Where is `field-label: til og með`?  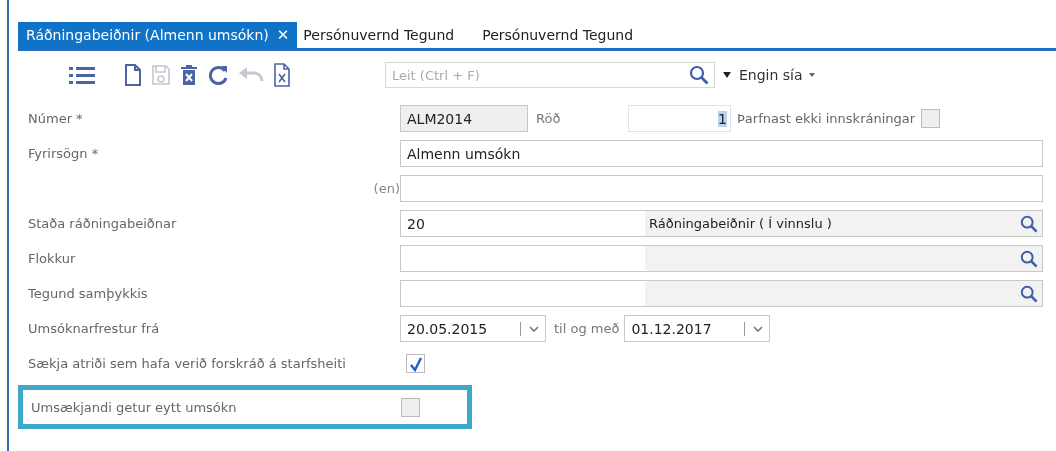 field-label: til og með is located at coordinates (587, 328).